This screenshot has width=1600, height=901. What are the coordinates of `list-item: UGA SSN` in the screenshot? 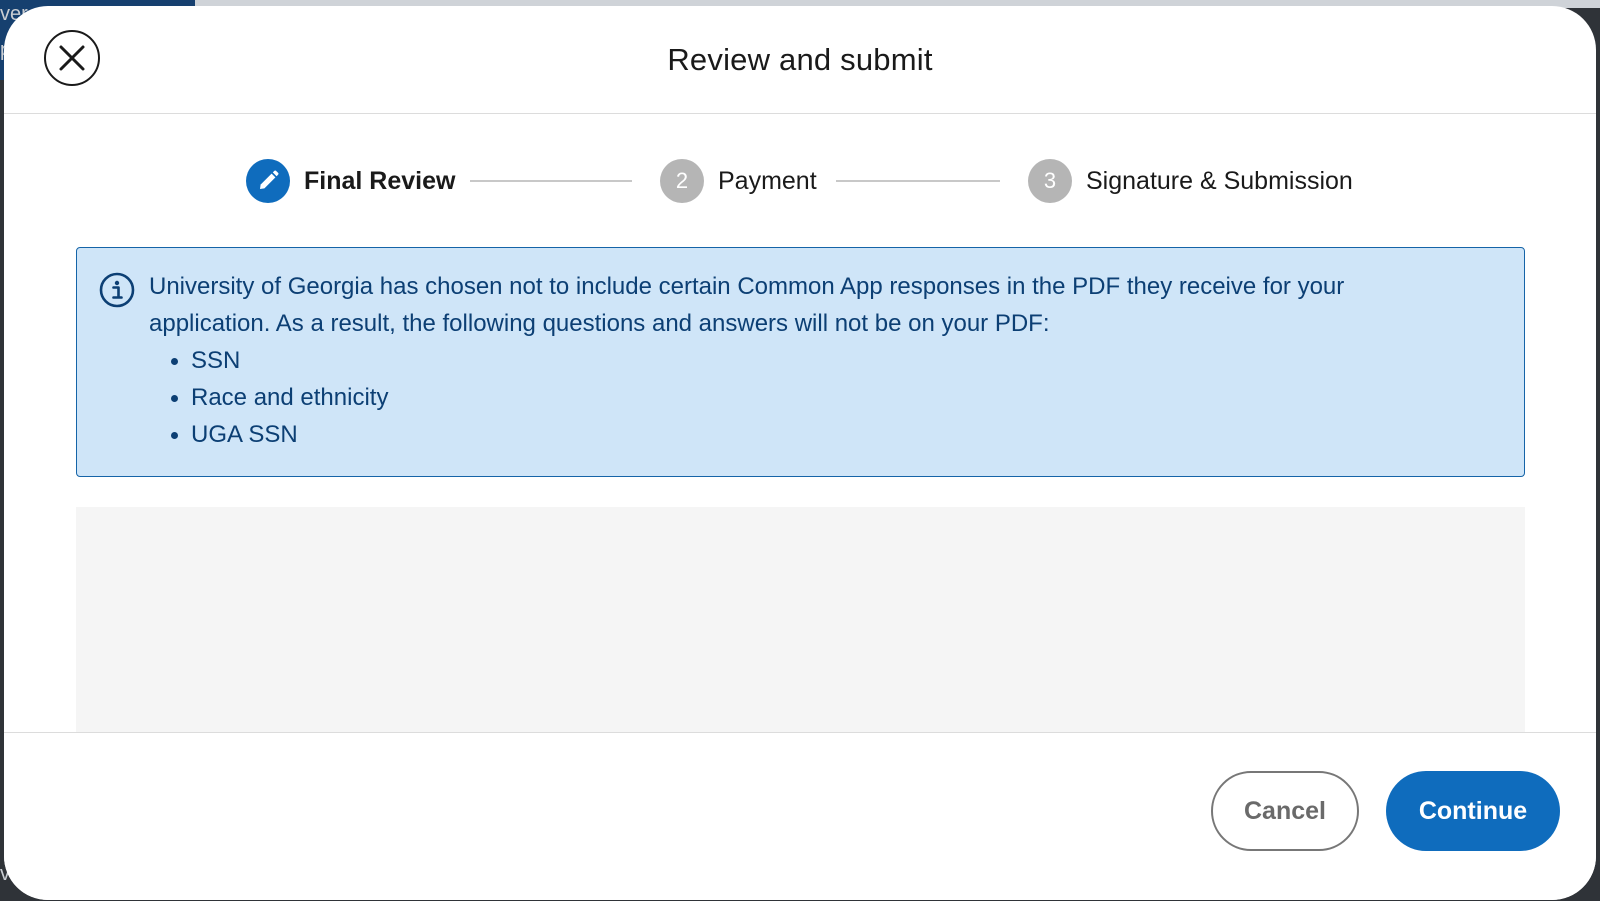 It's located at (830, 434).